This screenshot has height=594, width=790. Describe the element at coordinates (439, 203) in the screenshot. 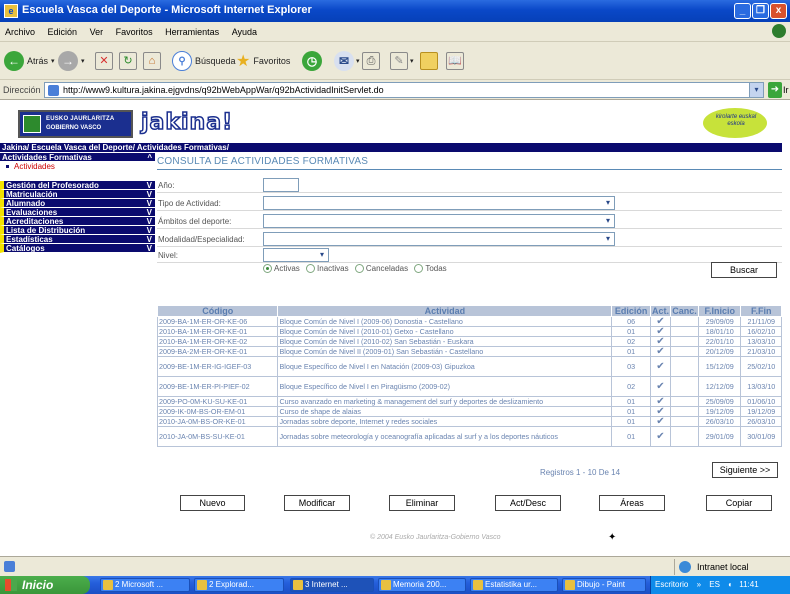

I see `tipo-select: ▾` at that location.